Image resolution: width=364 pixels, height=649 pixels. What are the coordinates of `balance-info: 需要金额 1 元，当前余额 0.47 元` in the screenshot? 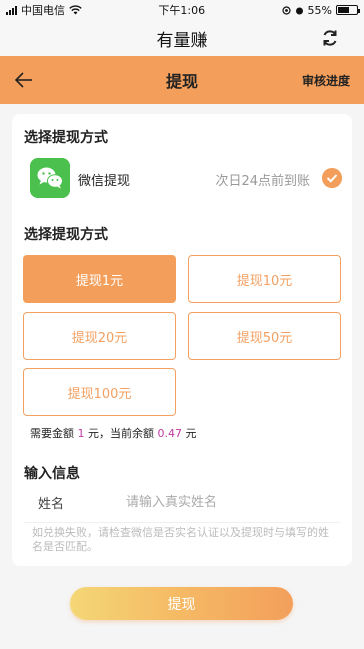 It's located at (113, 433).